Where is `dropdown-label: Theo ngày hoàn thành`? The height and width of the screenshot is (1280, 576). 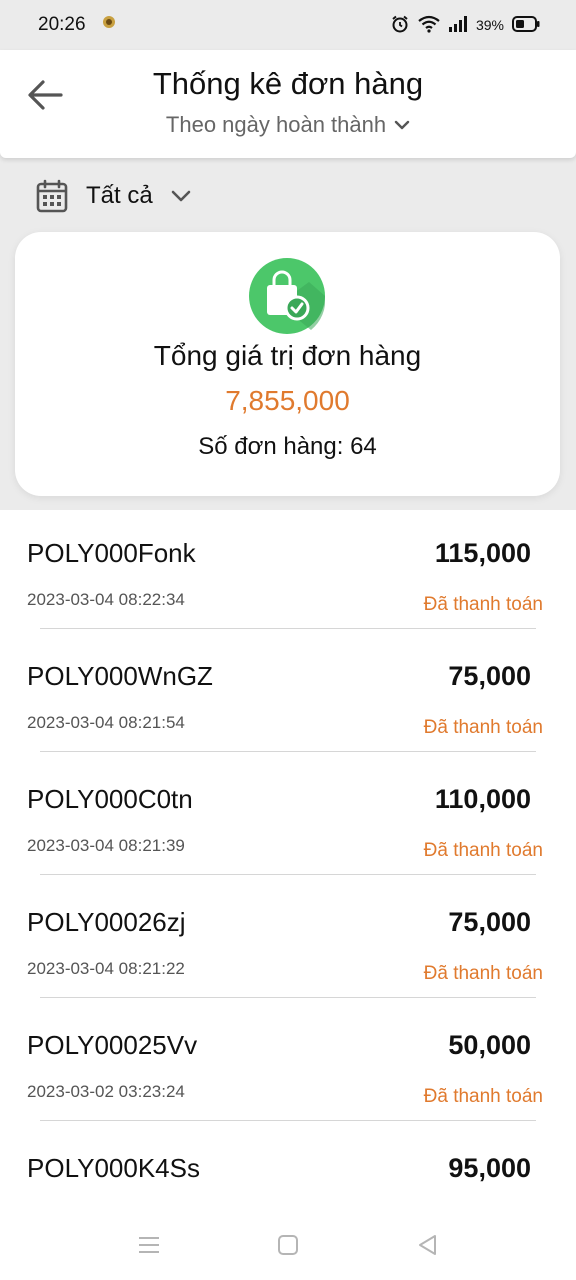
dropdown-label: Theo ngày hoàn thành is located at coordinates (276, 124).